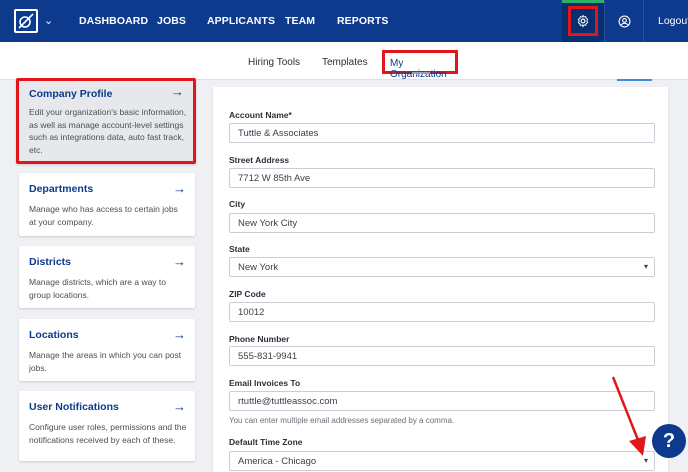 The image size is (688, 472). What do you see at coordinates (171, 21) in the screenshot?
I see `nav-jobs: JOBS` at bounding box center [171, 21].